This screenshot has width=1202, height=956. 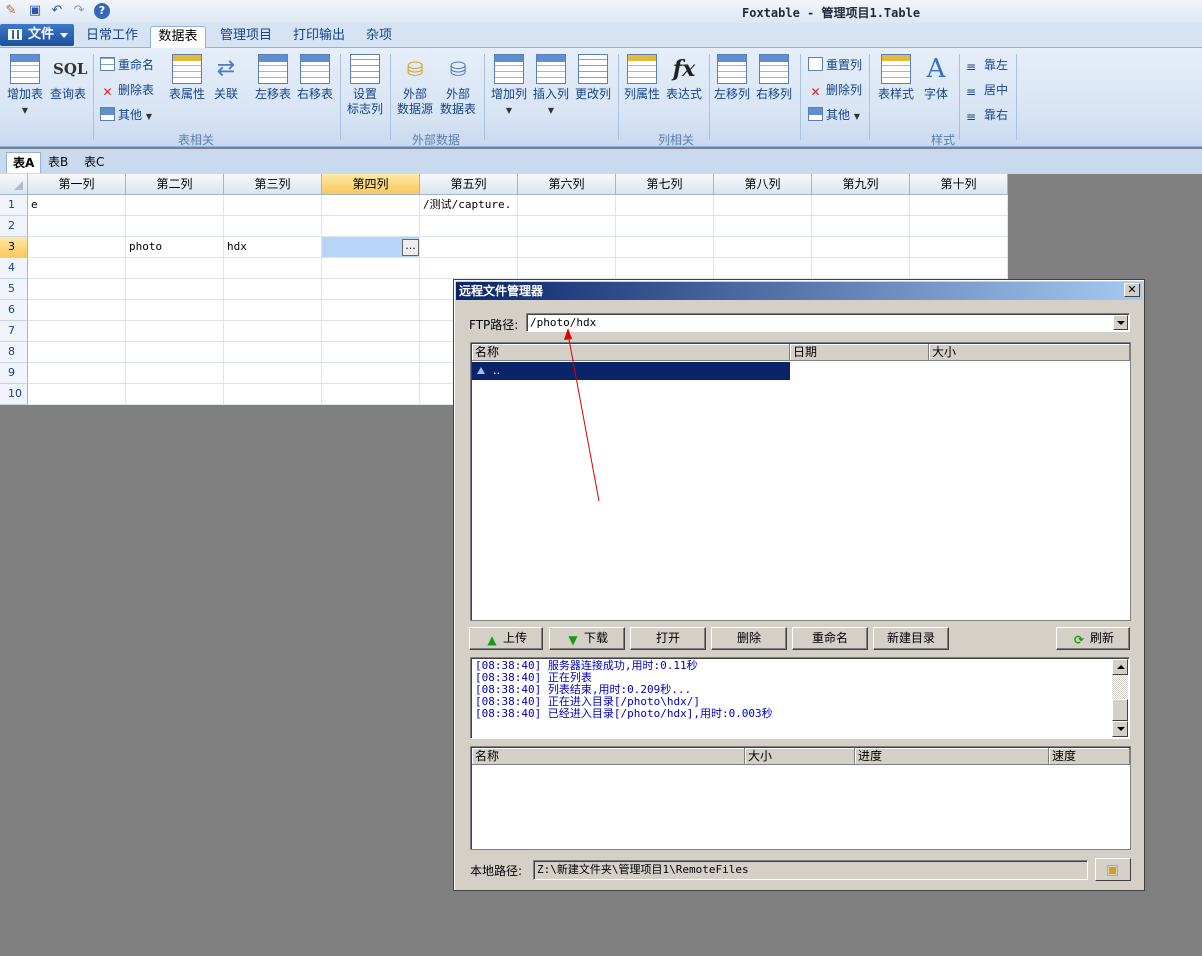 I want to click on row-header: 9, so click(x=14, y=373).